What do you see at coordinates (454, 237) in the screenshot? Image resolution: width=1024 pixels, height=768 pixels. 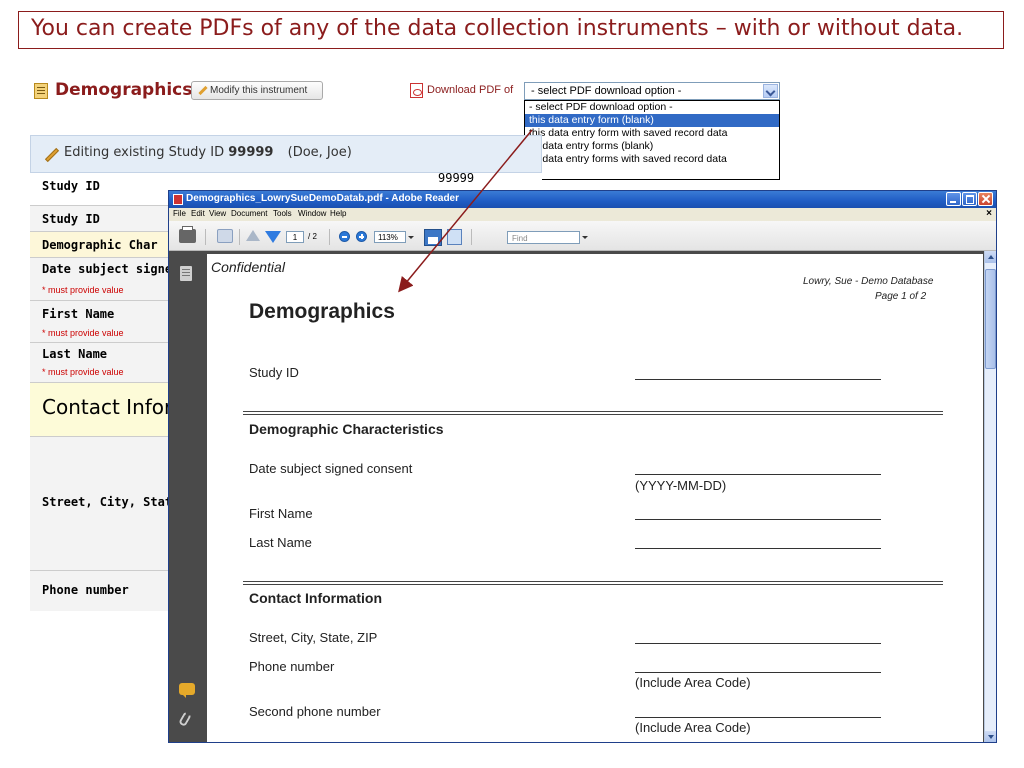 I see `fit-page-icon` at bounding box center [454, 237].